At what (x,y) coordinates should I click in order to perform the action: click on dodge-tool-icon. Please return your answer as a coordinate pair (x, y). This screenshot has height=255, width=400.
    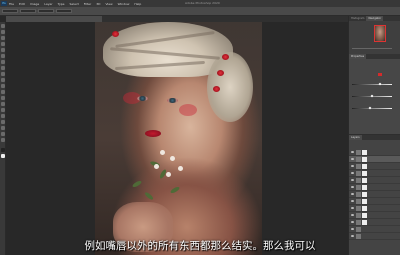
    Looking at the image, I should click on (2, 104).